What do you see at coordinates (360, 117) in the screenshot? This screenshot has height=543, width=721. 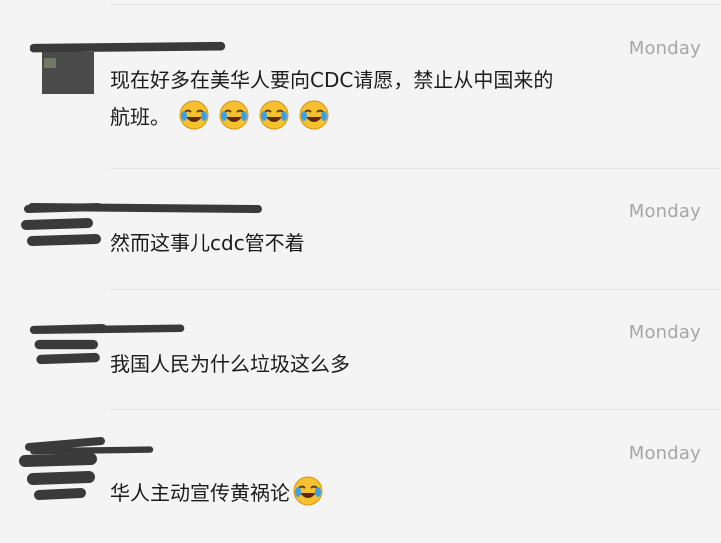 I see `comment-text-line: 航班。` at bounding box center [360, 117].